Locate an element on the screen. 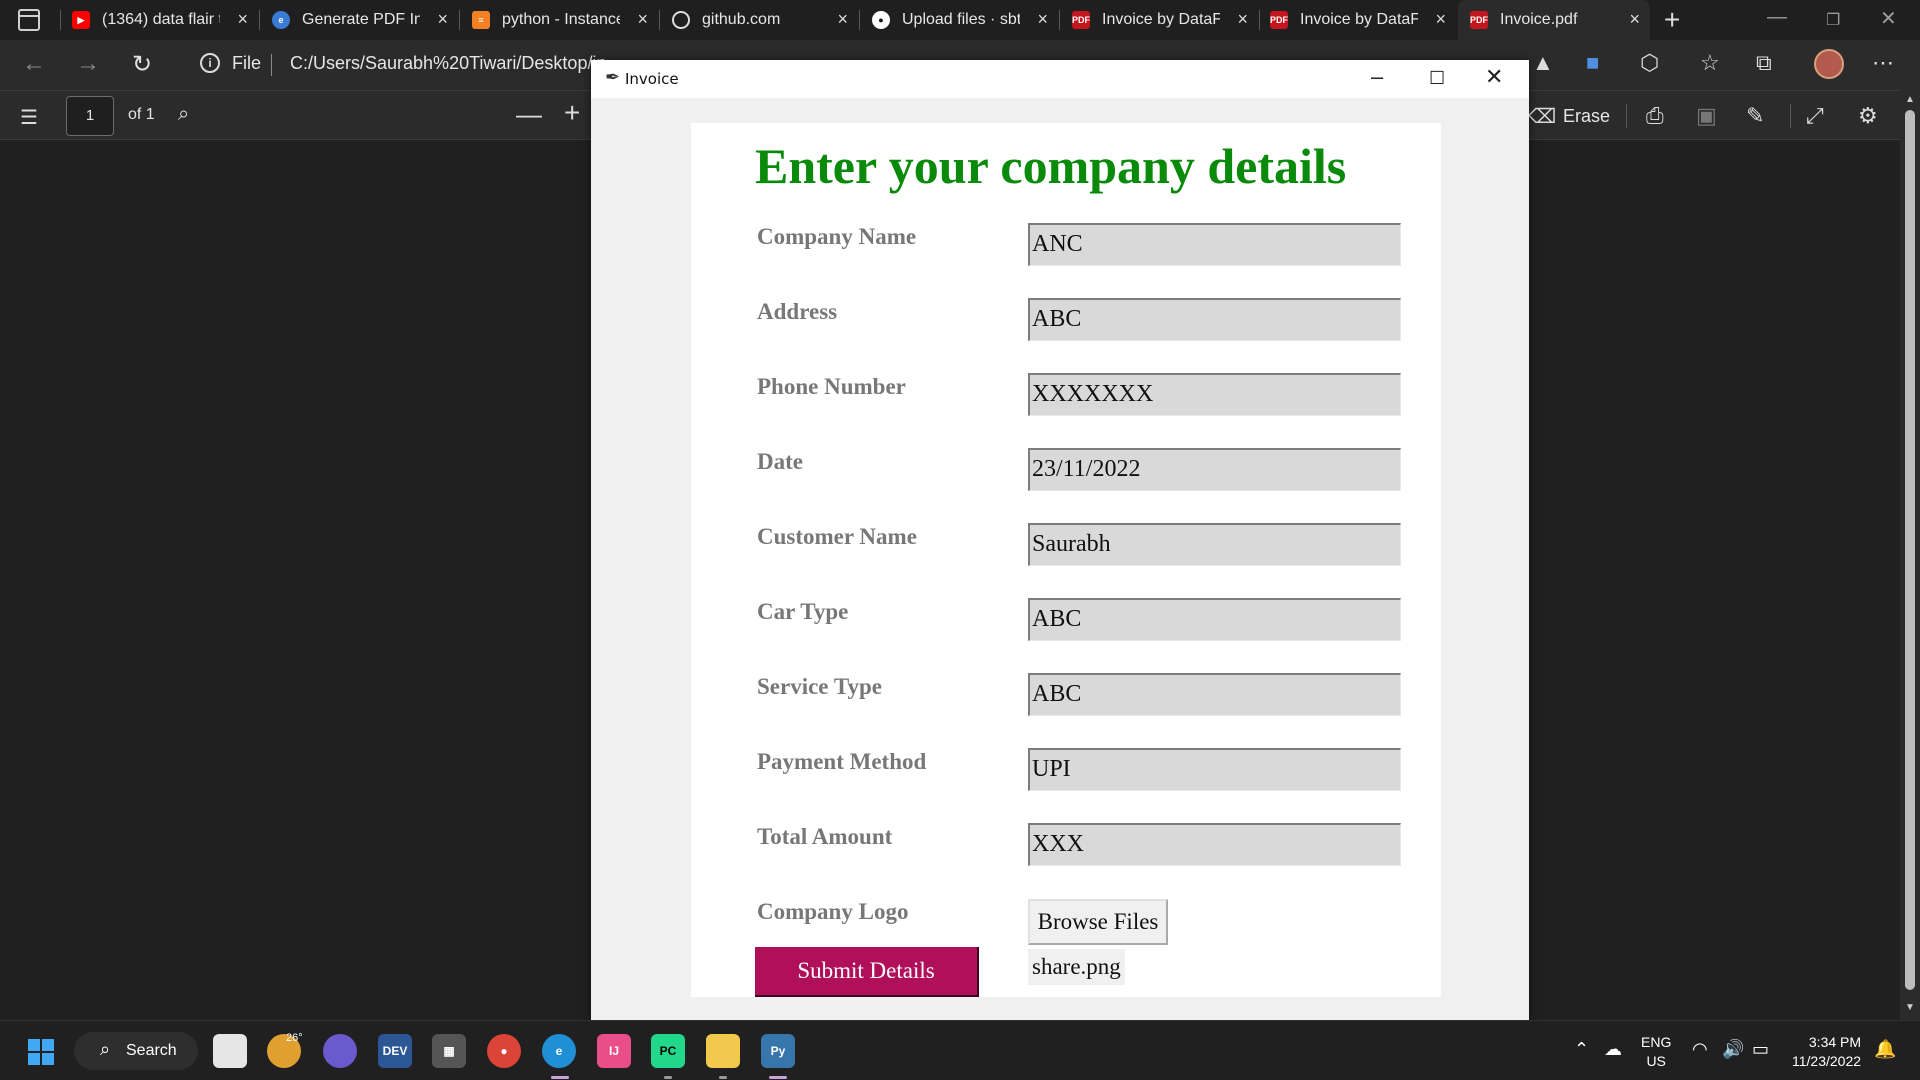  extension-icon: ■ is located at coordinates (1592, 63).